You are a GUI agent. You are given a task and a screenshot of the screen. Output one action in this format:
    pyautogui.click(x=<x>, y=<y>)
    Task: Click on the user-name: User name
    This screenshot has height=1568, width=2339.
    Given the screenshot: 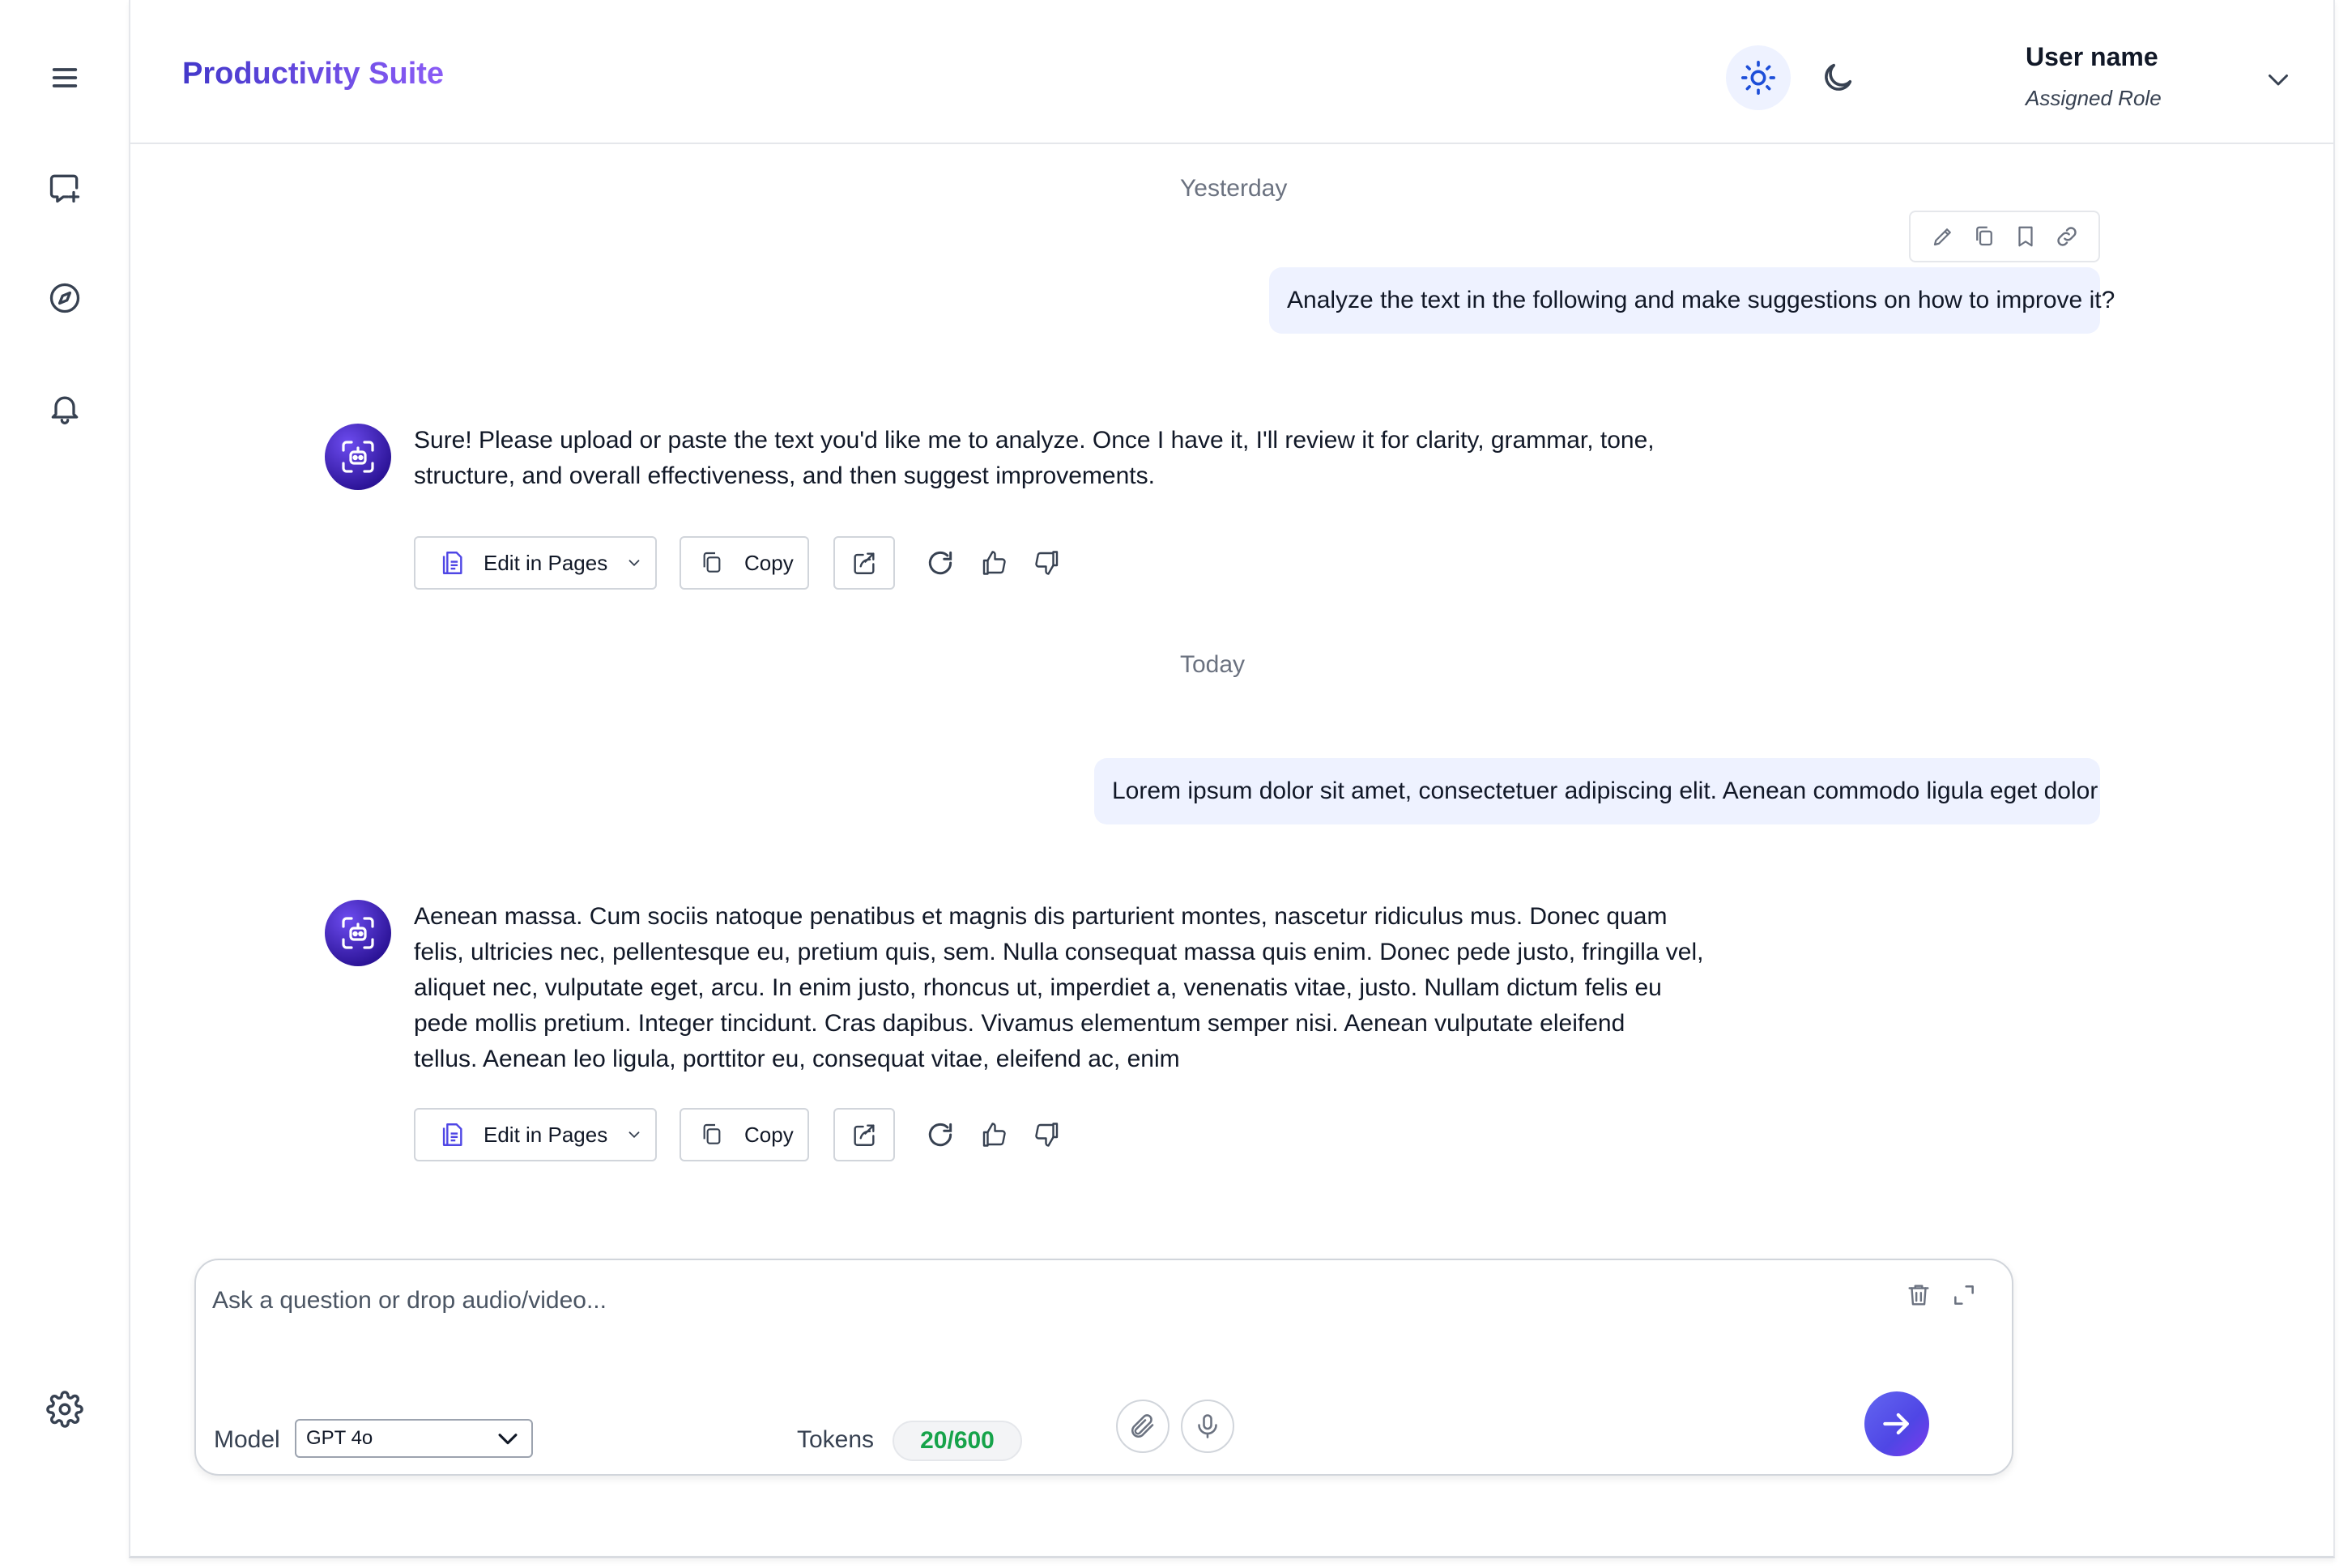 What is the action you would take?
    pyautogui.click(x=2092, y=56)
    